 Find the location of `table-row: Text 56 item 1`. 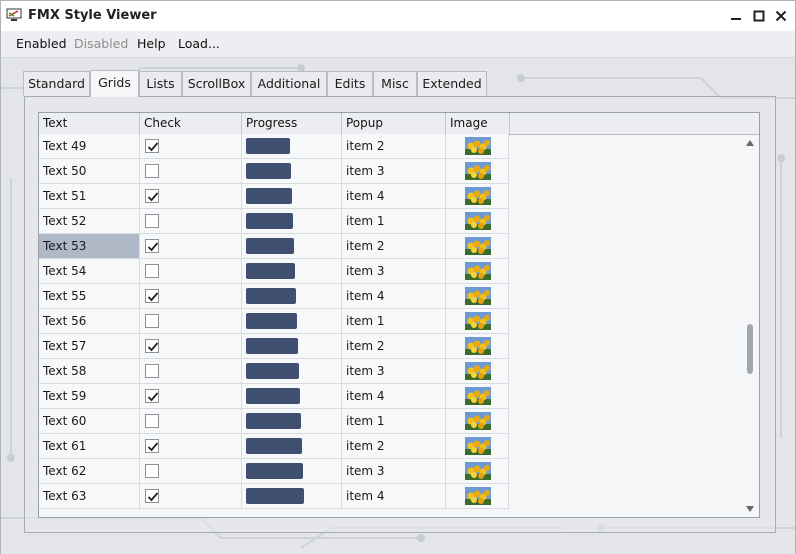

table-row: Text 56 item 1 is located at coordinates (274, 321).